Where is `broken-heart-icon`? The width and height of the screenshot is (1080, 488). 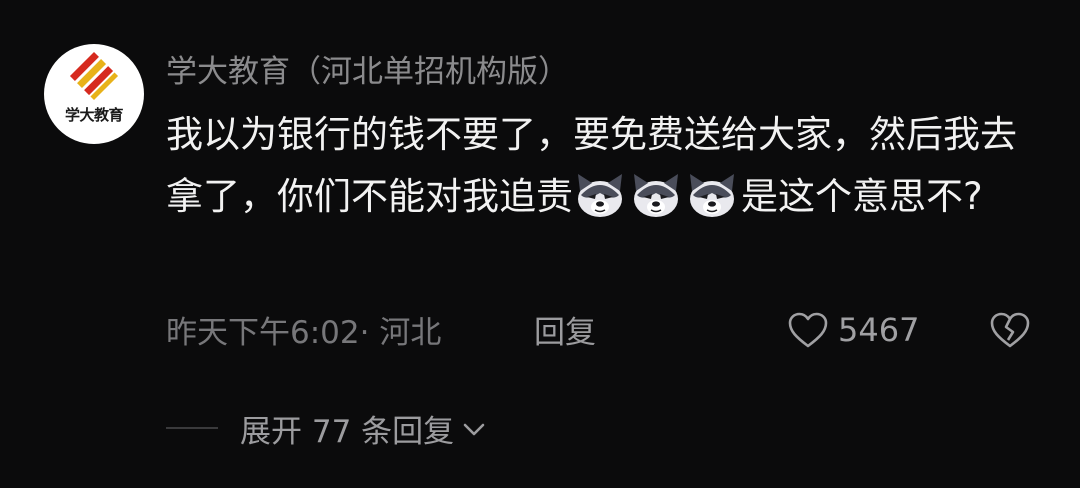 broken-heart-icon is located at coordinates (1010, 330).